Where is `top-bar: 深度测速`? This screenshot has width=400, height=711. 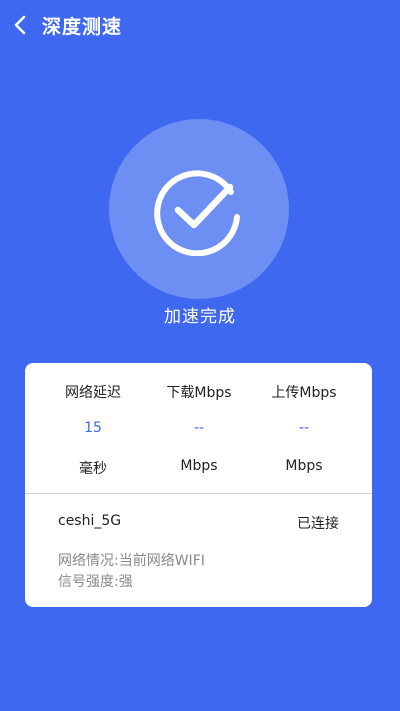
top-bar: 深度测速 is located at coordinates (200, 26).